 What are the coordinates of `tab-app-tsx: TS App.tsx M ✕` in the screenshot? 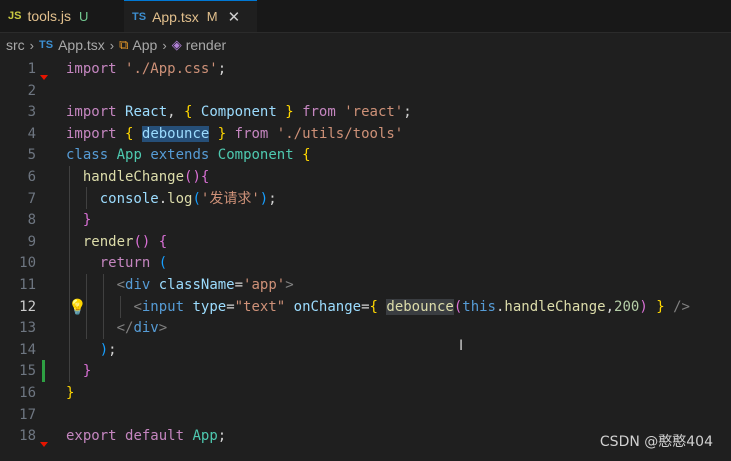 It's located at (190, 16).